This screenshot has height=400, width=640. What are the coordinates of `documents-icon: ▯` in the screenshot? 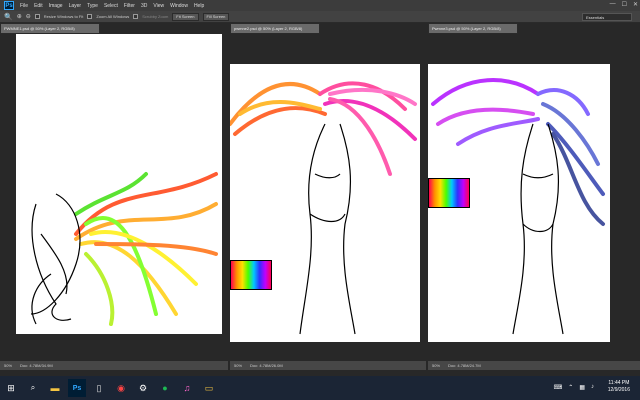 It's located at (99, 388).